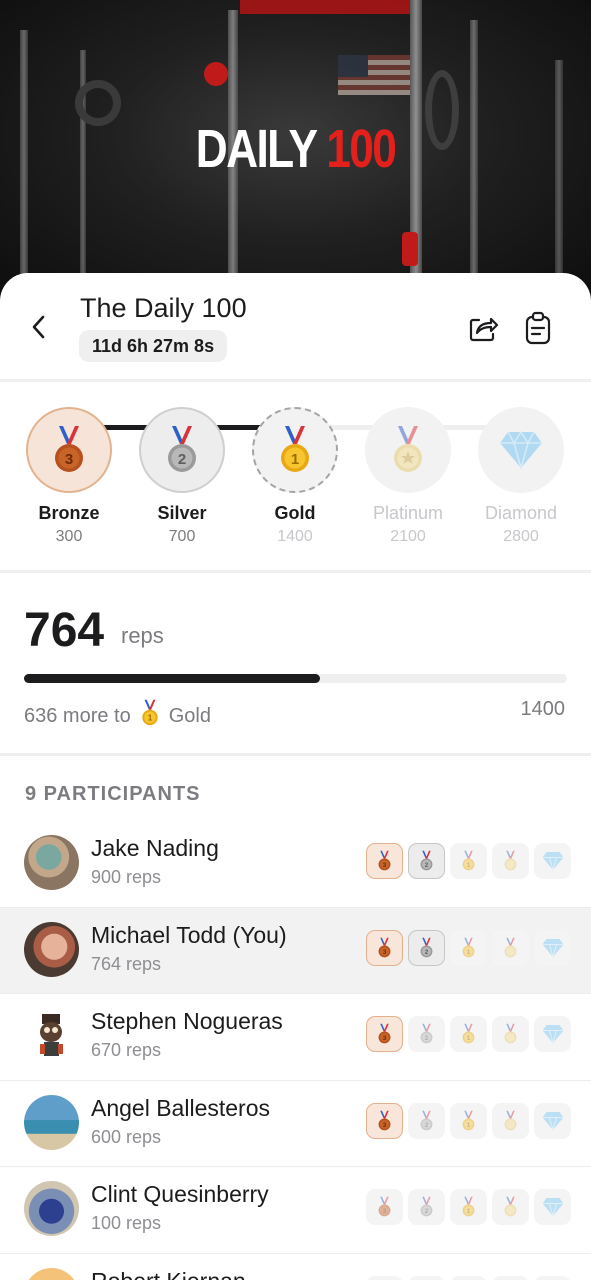 The height and width of the screenshot is (1280, 591). I want to click on chevron-left-icon, so click(39, 327).